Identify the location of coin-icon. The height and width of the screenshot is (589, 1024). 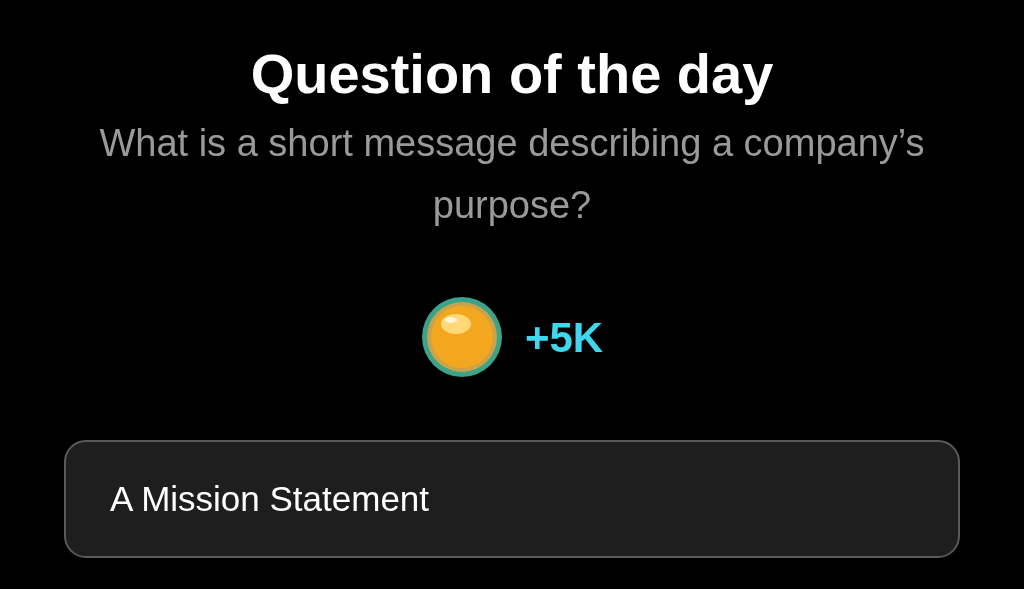
(461, 337).